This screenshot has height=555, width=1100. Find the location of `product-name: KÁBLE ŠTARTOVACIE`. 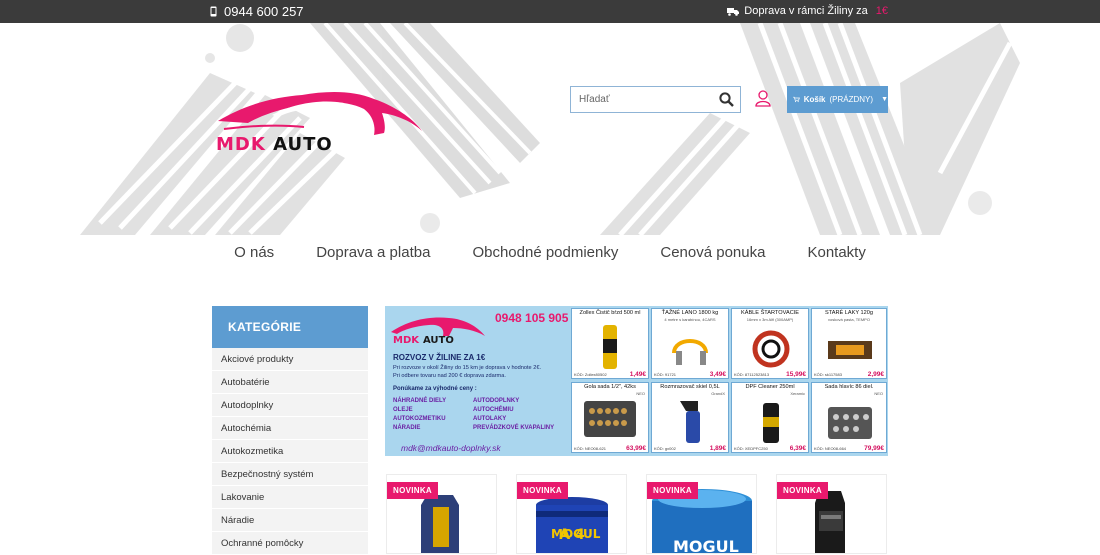

product-name: KÁBLE ŠTARTOVACIE is located at coordinates (770, 313).